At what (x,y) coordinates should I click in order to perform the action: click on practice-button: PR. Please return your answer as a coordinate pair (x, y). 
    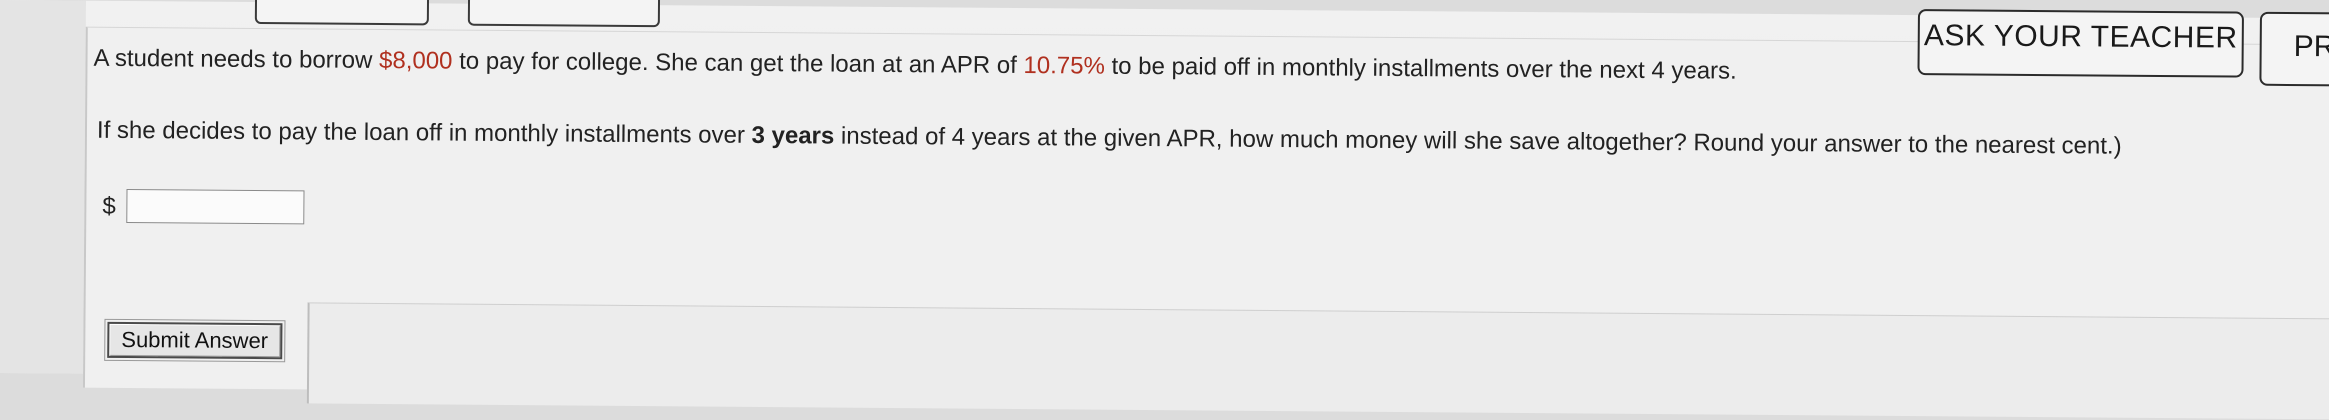
    Looking at the image, I should click on (2294, 49).